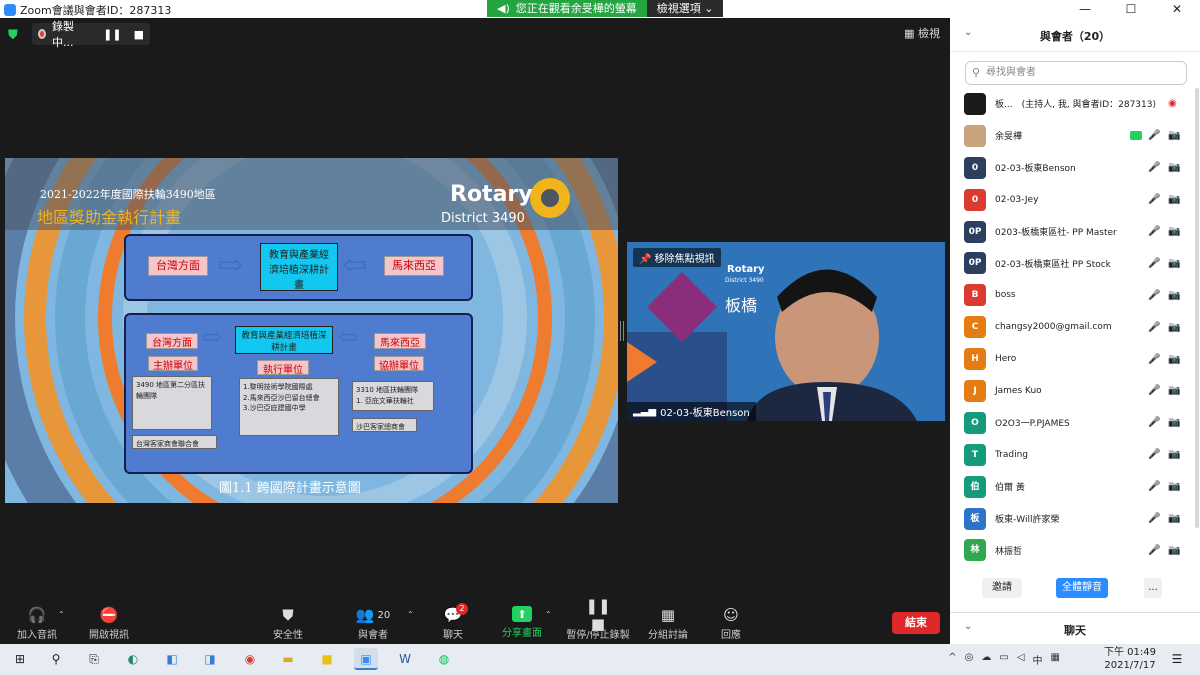  Describe the element at coordinates (668, 623) in the screenshot. I see `breakout-rooms-button: ▦ 分組討論` at that location.